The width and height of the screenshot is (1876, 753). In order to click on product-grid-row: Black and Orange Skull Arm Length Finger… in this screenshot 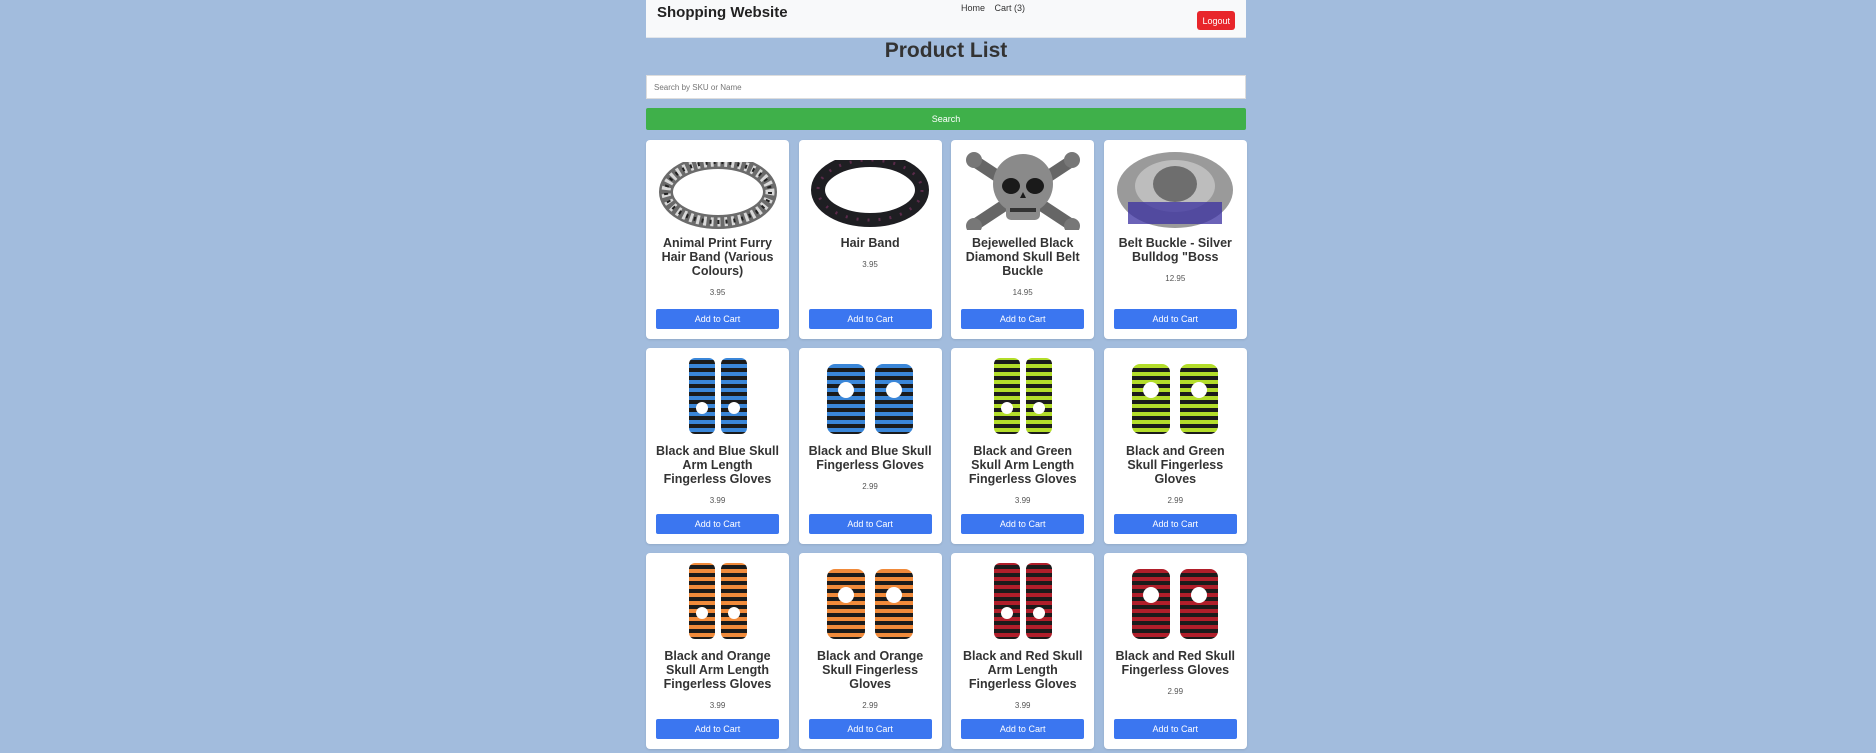, I will do `click(946, 653)`.